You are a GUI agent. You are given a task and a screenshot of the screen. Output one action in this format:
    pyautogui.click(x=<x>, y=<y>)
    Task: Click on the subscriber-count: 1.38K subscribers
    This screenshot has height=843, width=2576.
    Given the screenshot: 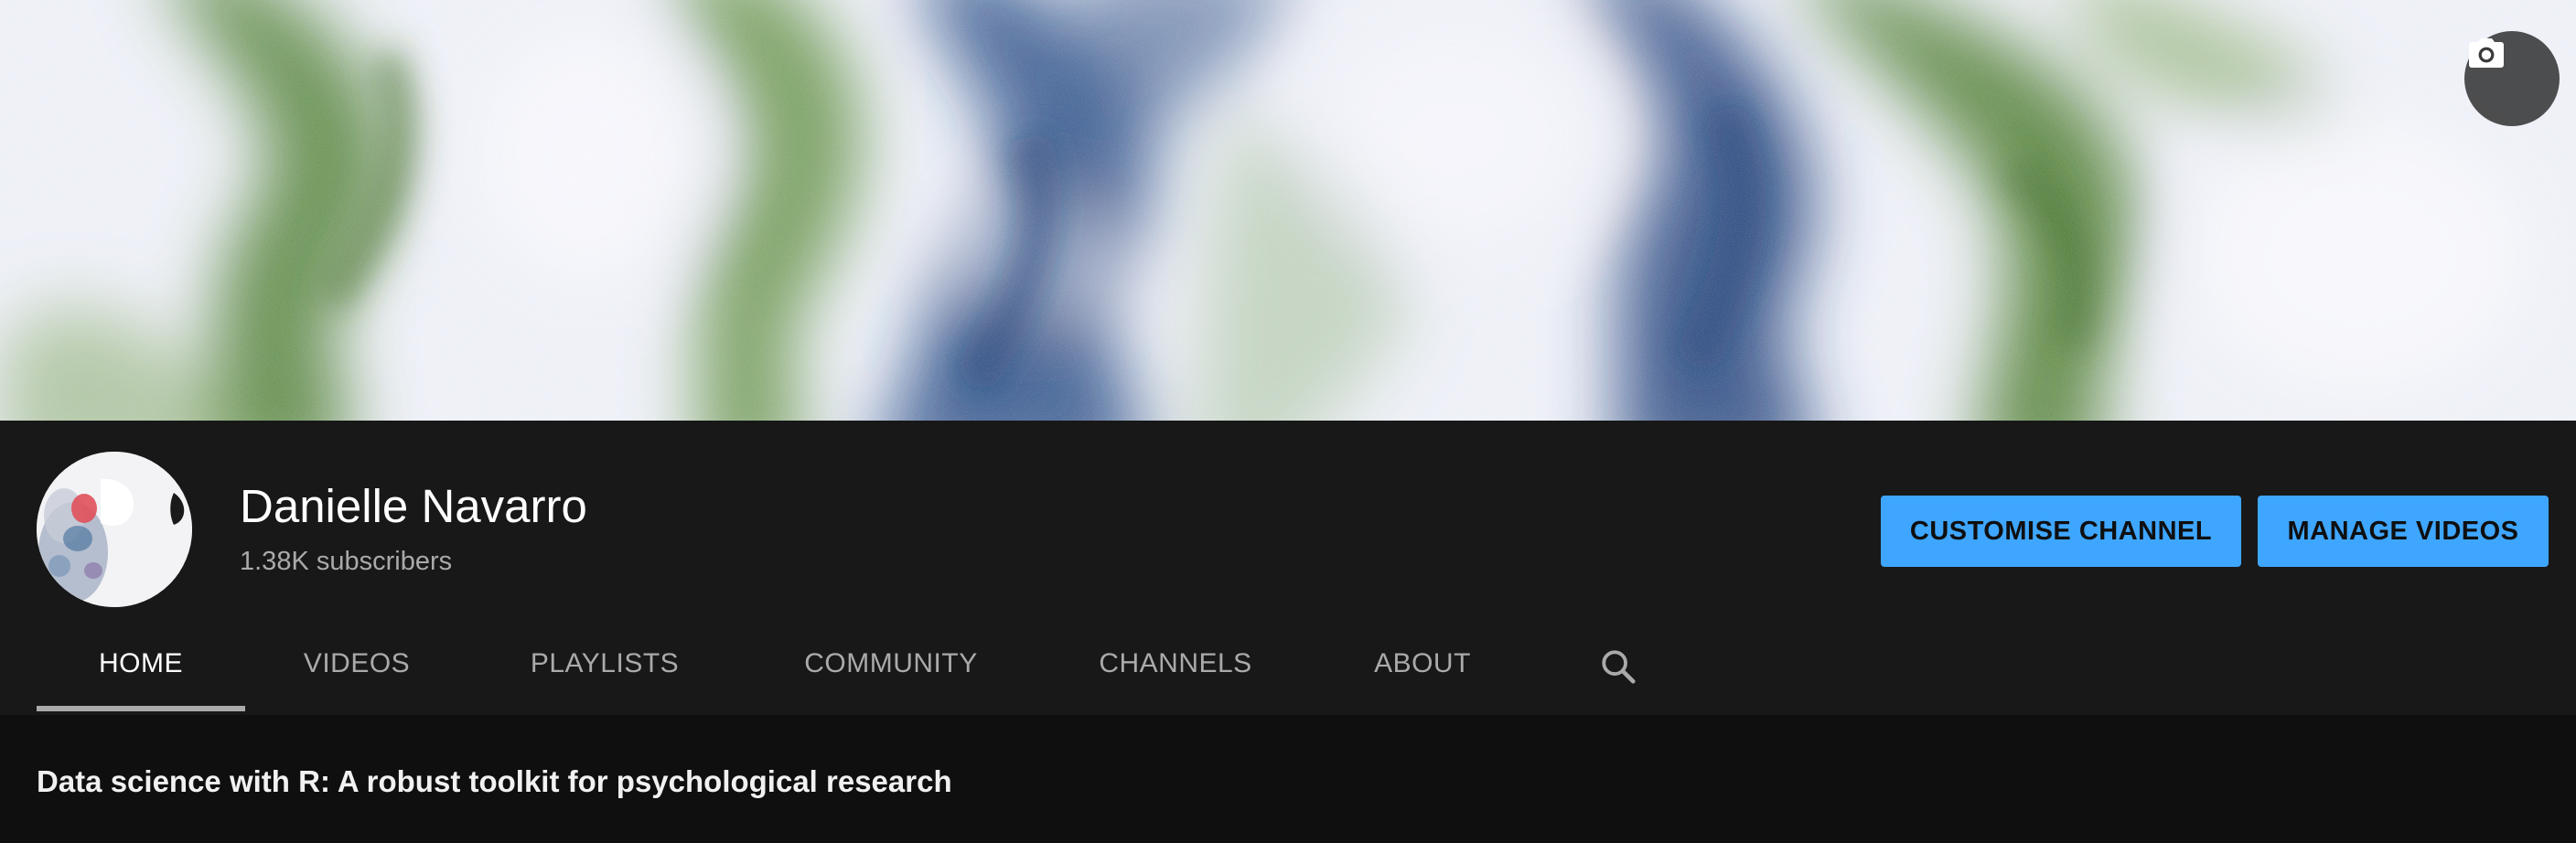 What is the action you would take?
    pyautogui.click(x=346, y=561)
    